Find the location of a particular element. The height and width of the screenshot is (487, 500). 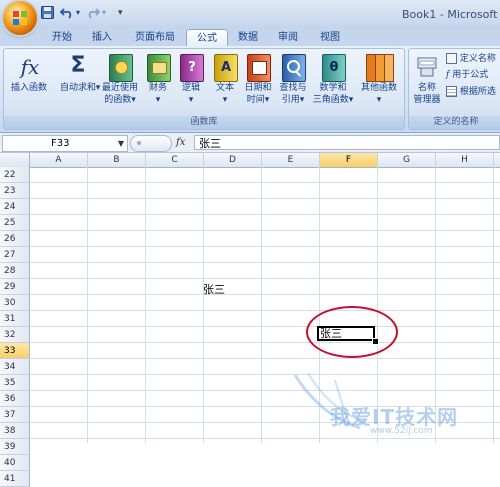

cell-d30: 张三 is located at coordinates (214, 290).